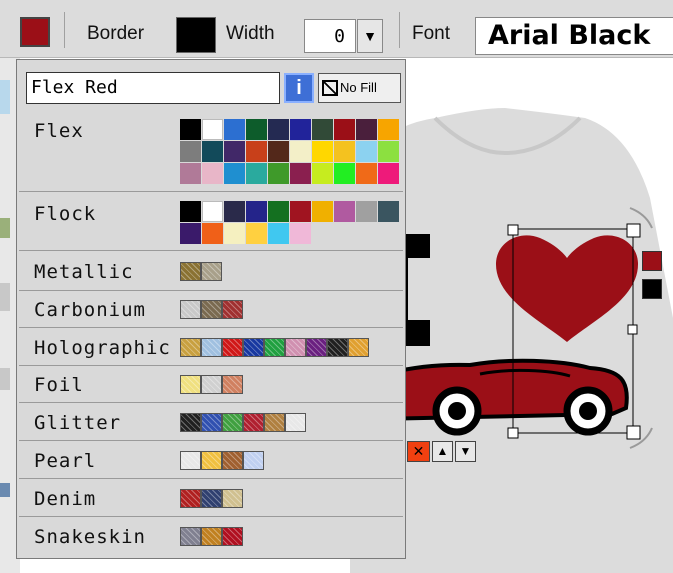  I want to click on toolbar: Border Width 0 ▼ Font Arial Black, so click(336, 29).